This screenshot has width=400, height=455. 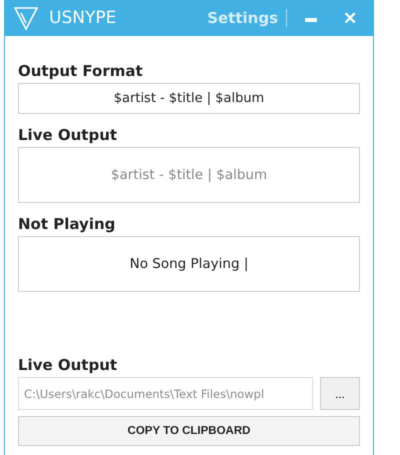 I want to click on app-title: USNYPE, so click(x=83, y=18).